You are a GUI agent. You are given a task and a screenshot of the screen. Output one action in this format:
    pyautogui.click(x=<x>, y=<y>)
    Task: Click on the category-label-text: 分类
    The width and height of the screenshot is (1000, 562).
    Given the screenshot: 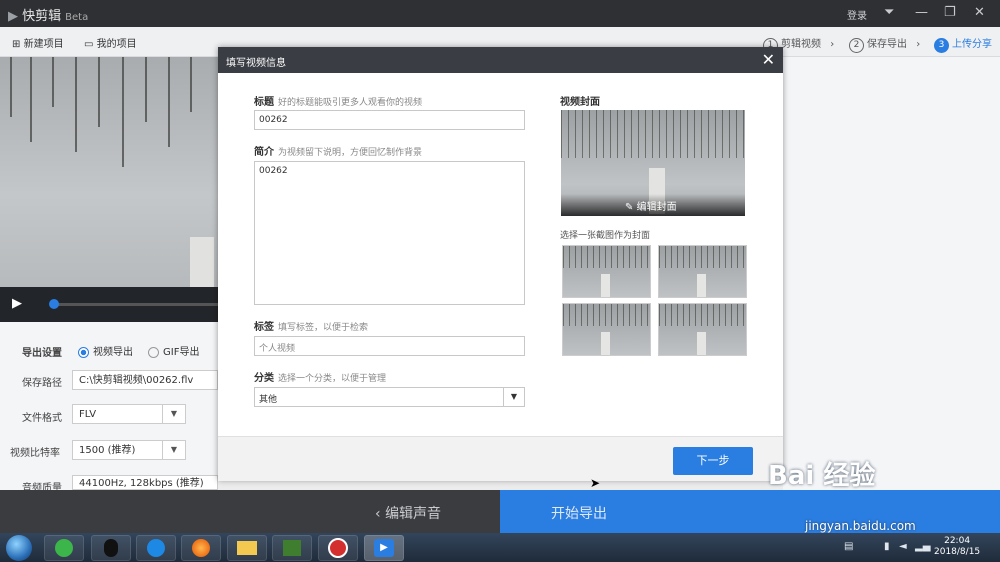 What is the action you would take?
    pyautogui.click(x=264, y=378)
    